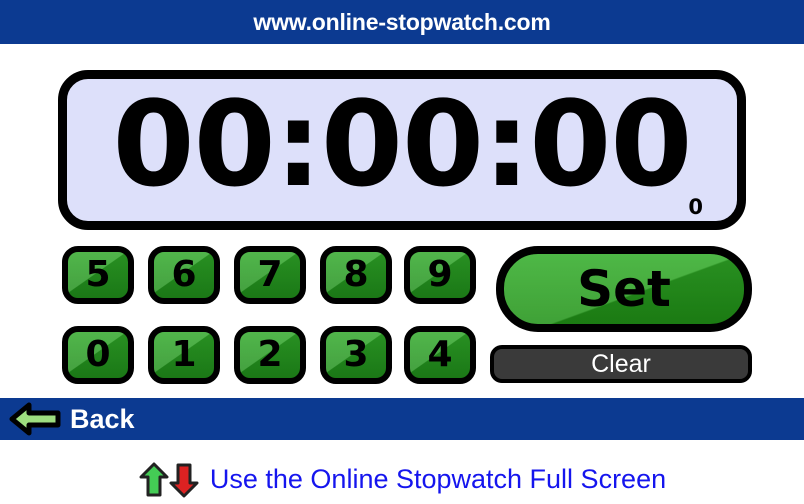  What do you see at coordinates (402, 419) in the screenshot?
I see `back-bar: Back` at bounding box center [402, 419].